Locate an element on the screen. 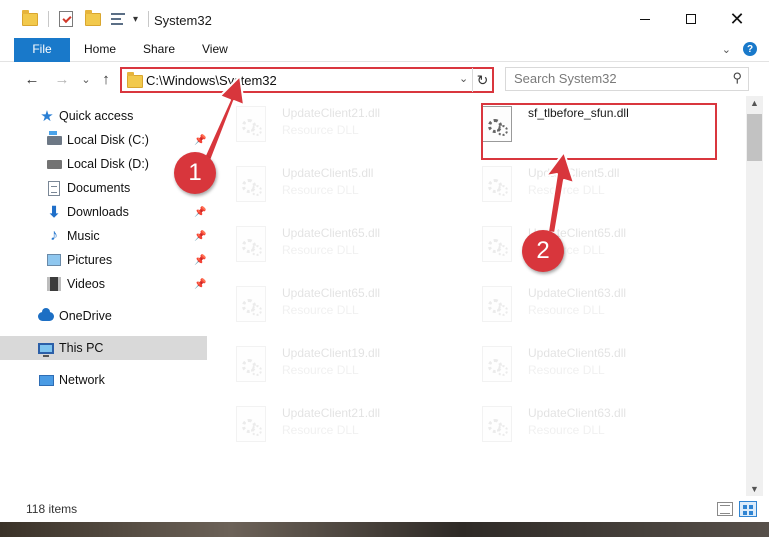 The image size is (769, 537). sidebar-item-label: Local Disk (D:) is located at coordinates (108, 164).